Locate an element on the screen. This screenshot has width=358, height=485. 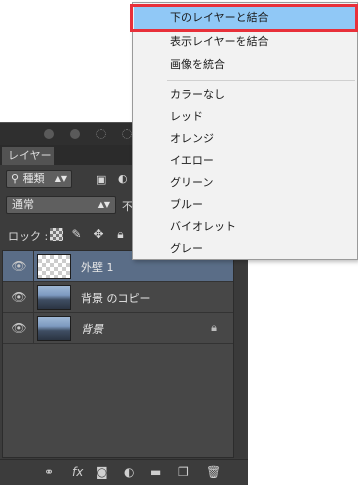
menu-item-merge-down: 下のレイヤーと結合 is located at coordinates (245, 18).